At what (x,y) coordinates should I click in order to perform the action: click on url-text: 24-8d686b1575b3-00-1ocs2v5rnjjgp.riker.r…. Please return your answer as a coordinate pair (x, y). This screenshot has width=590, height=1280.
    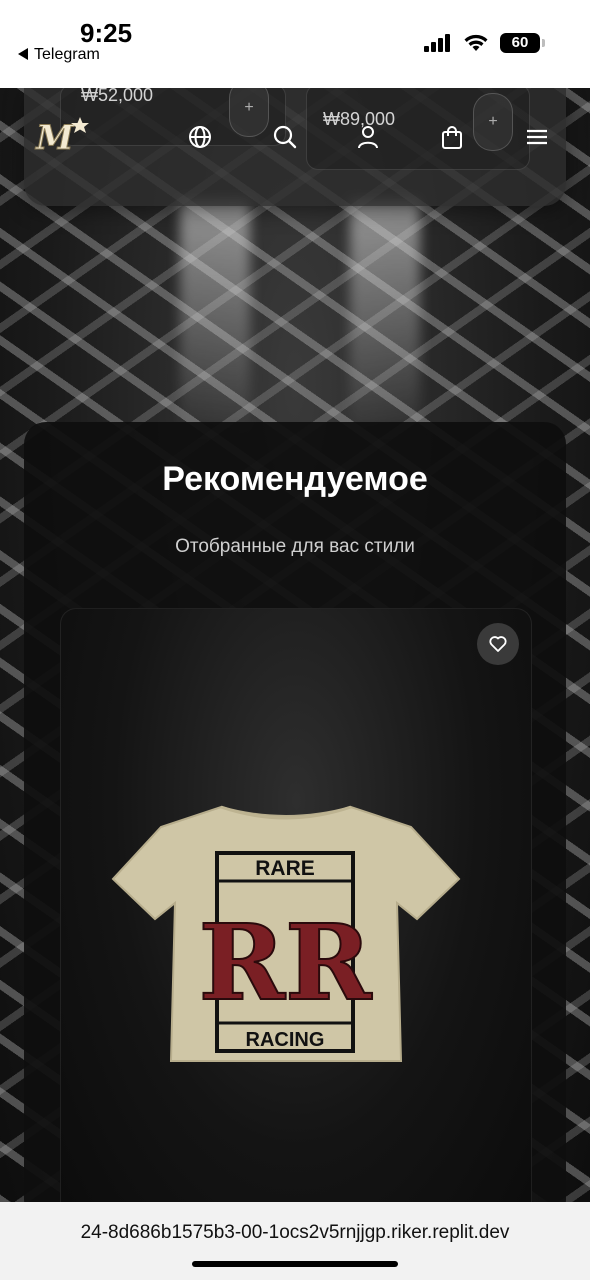
    Looking at the image, I should click on (295, 1233).